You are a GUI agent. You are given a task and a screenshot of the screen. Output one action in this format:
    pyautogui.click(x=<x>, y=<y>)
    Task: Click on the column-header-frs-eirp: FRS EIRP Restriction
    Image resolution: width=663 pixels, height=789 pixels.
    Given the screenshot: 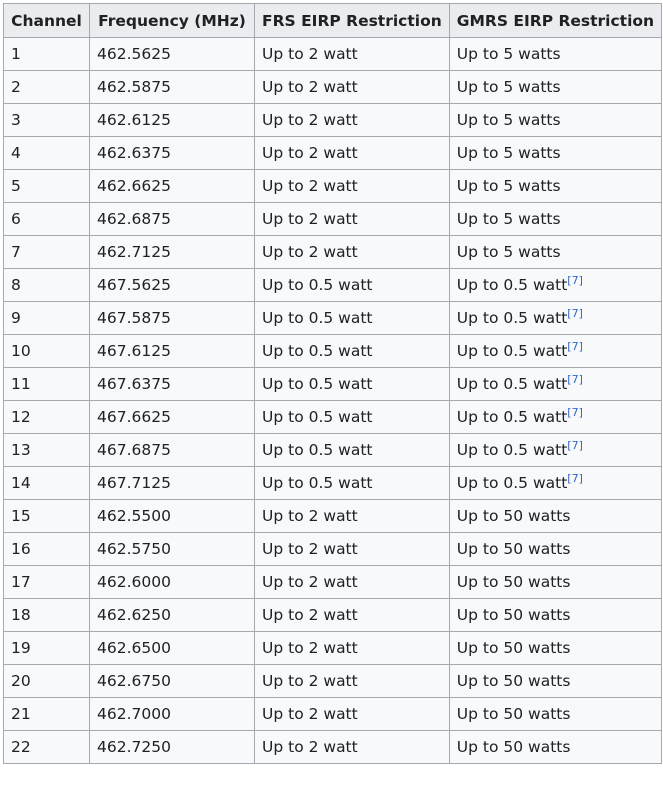 What is the action you would take?
    pyautogui.click(x=352, y=20)
    